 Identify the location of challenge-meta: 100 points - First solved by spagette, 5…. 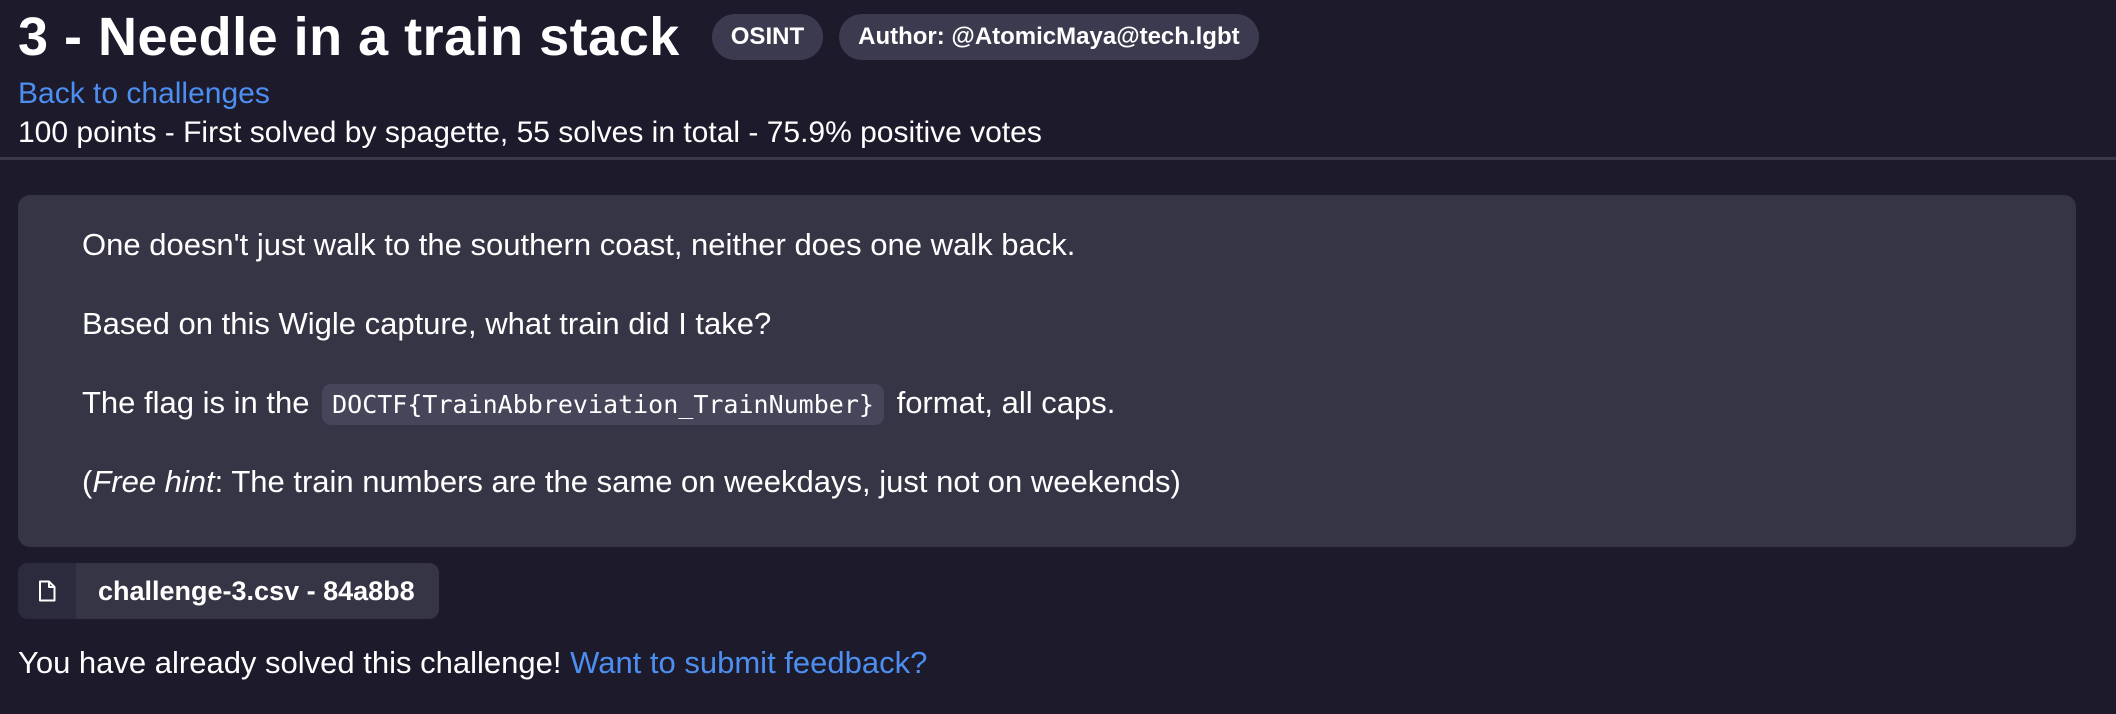
(530, 132).